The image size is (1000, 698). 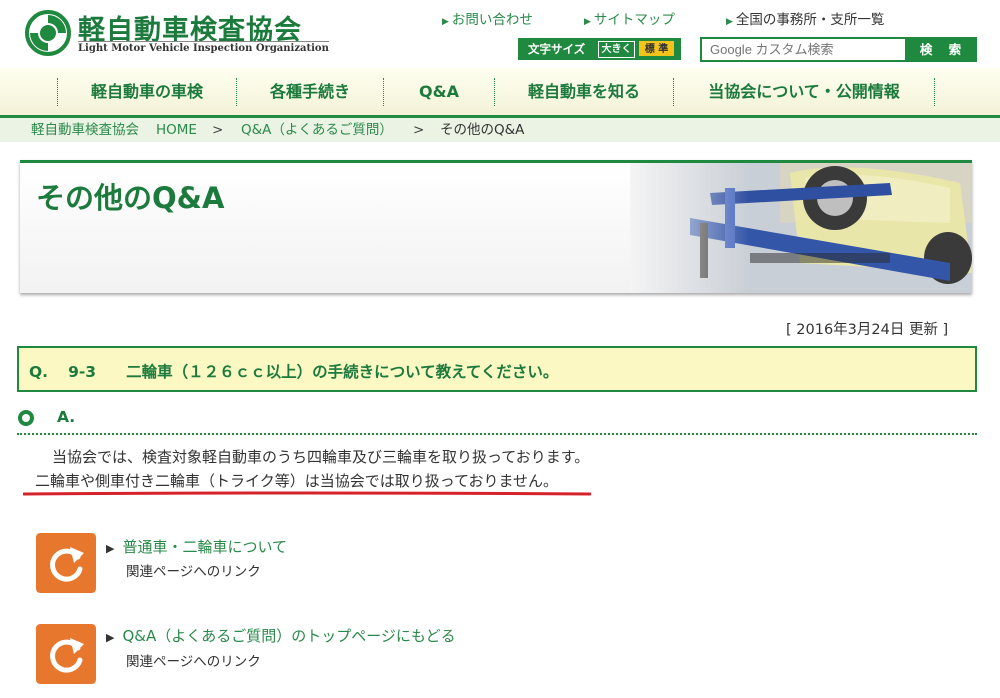 I want to click on updated-date: [ 2016年3月24日 更新 ], so click(x=867, y=330).